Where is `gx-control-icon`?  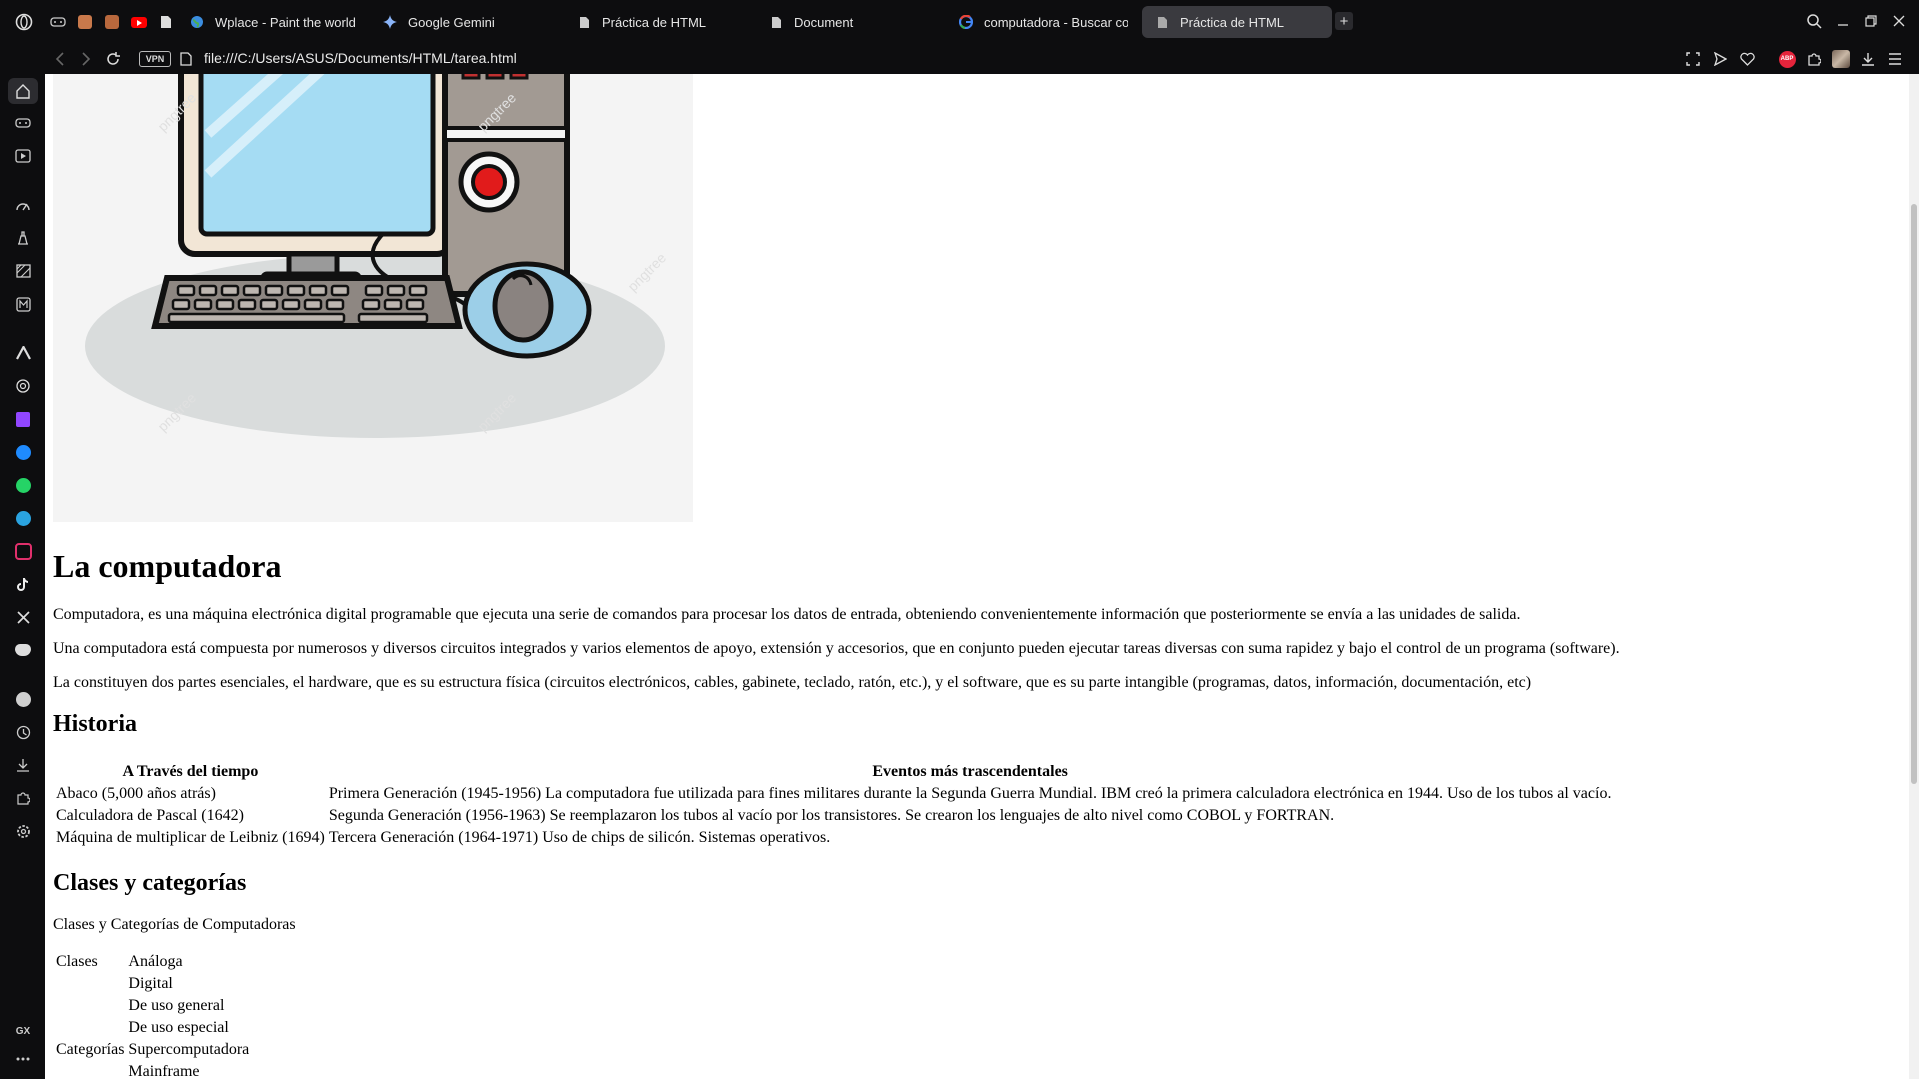 gx-control-icon is located at coordinates (23, 205).